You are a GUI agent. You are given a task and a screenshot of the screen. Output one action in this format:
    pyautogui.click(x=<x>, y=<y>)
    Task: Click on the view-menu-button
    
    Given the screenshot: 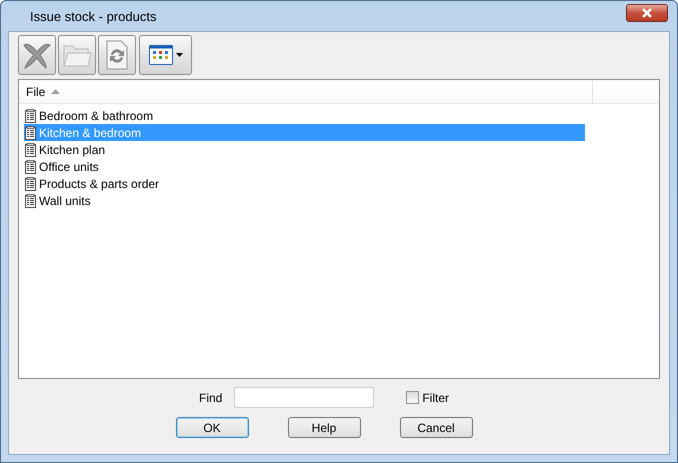 What is the action you would take?
    pyautogui.click(x=165, y=55)
    